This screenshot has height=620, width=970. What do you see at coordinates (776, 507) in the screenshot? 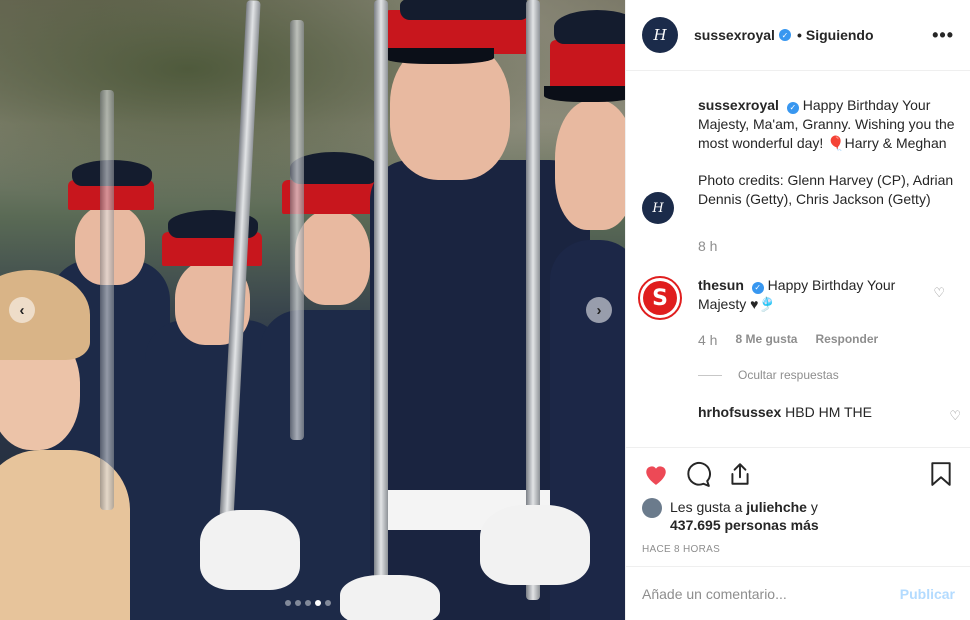
I see `liker-username: juliehche` at bounding box center [776, 507].